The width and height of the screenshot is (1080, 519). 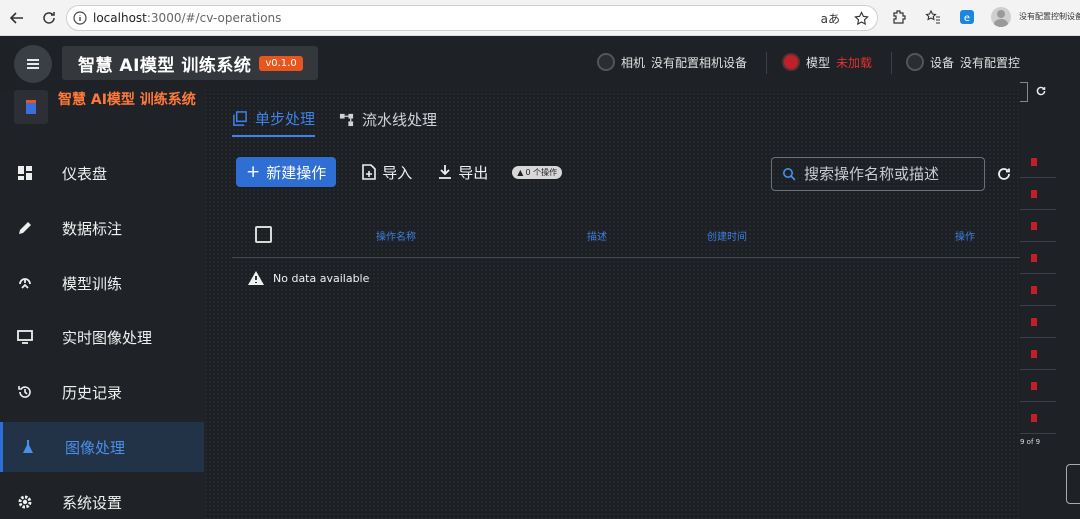 What do you see at coordinates (1049, 16) in the screenshot?
I see `background-window-text: 没有配置控制设备` at bounding box center [1049, 16].